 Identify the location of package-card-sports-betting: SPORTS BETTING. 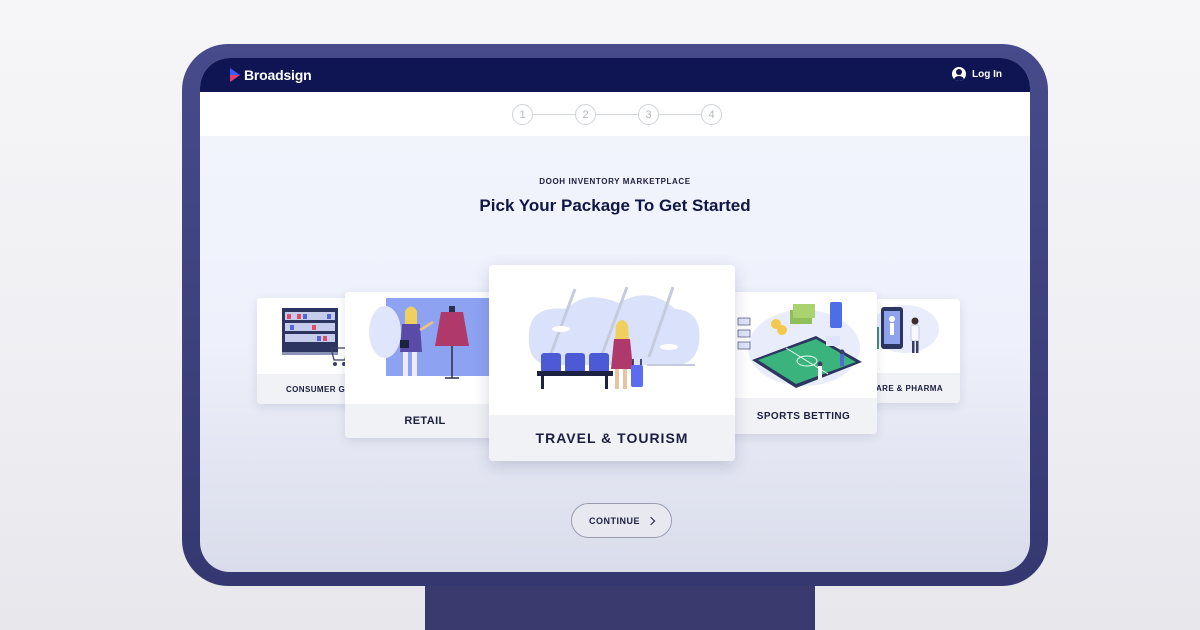
(803, 363).